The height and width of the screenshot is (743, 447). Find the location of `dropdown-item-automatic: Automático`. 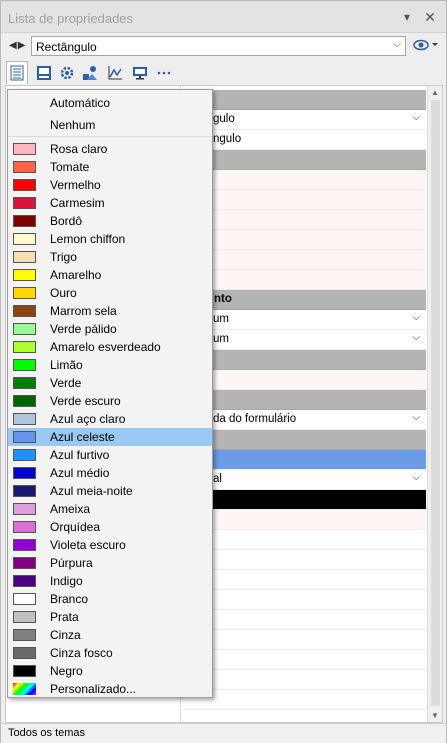

dropdown-item-automatic: Automático is located at coordinates (110, 103).